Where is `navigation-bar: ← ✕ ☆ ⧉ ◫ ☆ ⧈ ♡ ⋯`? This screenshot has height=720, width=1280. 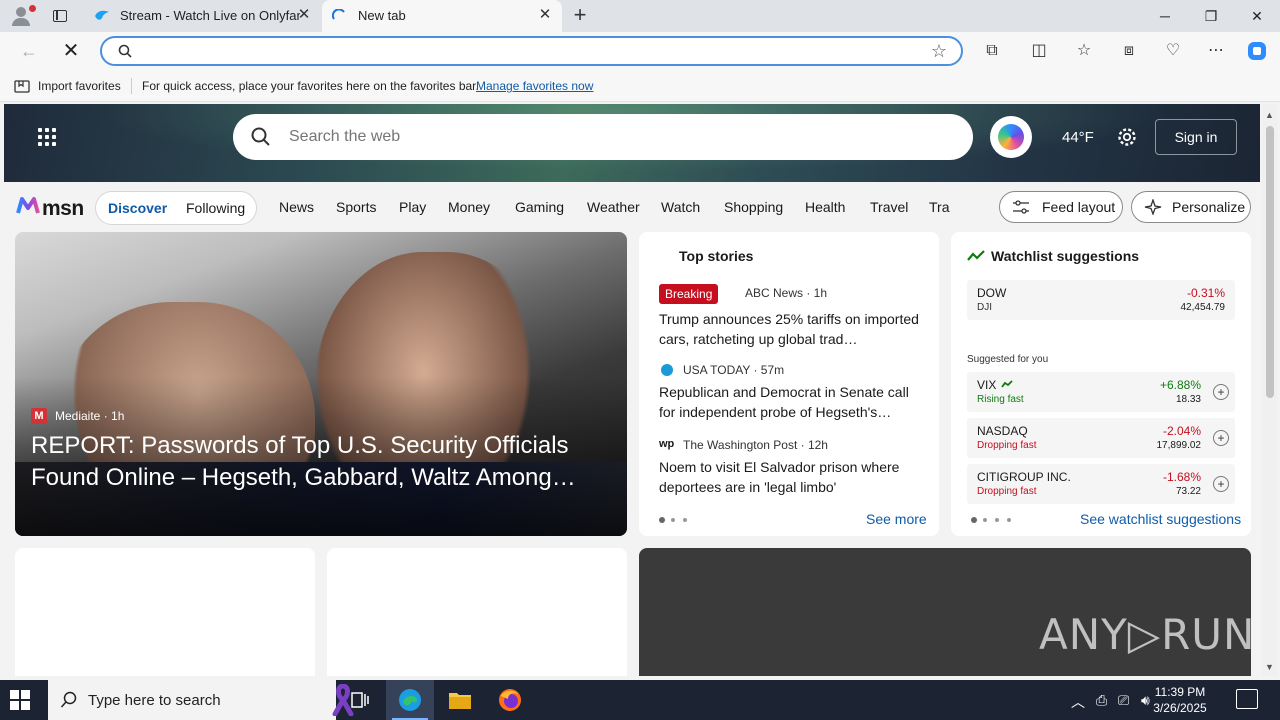
navigation-bar: ← ✕ ☆ ⧉ ◫ ☆ ⧈ ♡ ⋯ is located at coordinates (640, 51).